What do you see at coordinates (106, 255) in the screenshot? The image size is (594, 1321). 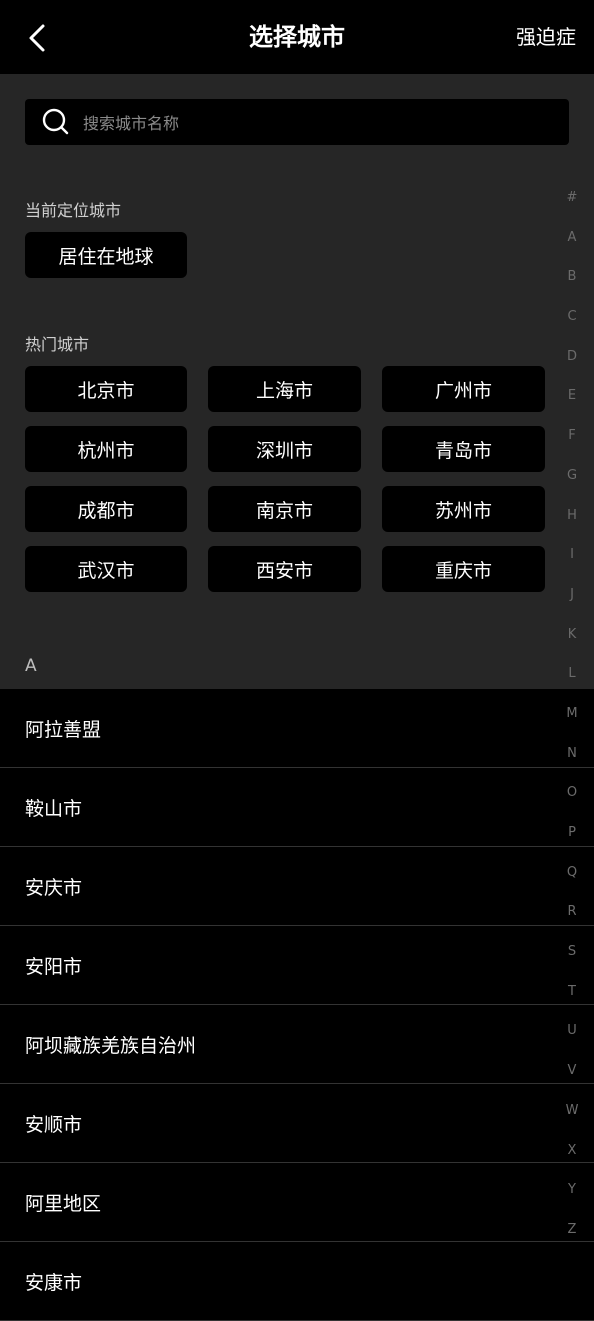 I see `current-city-button: 居住在地球` at bounding box center [106, 255].